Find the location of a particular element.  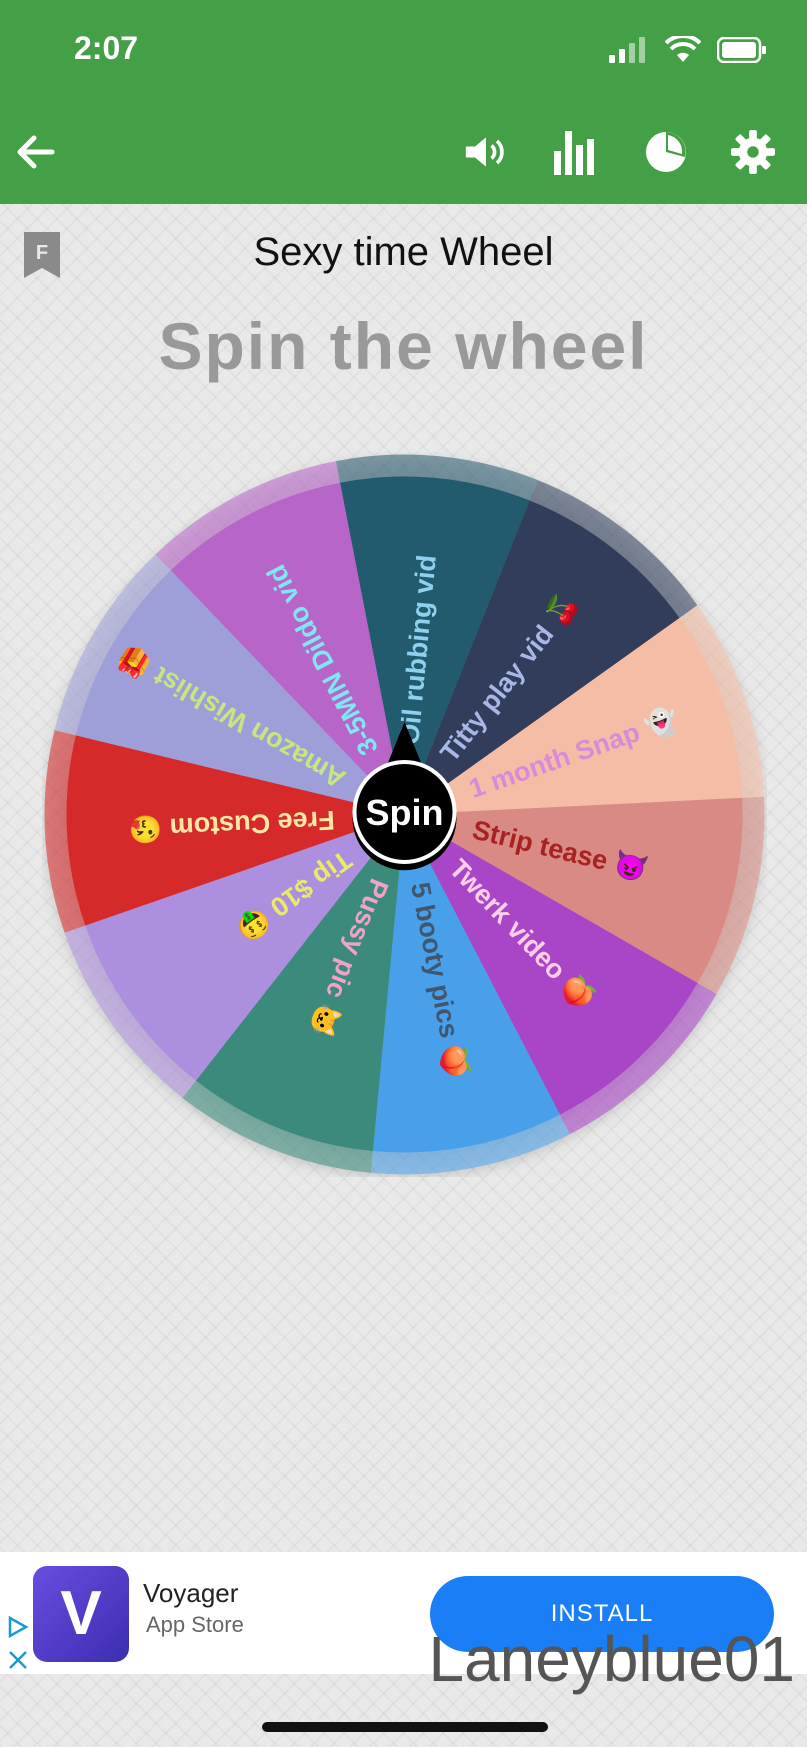

ad-close-icon is located at coordinates (18, 1660).